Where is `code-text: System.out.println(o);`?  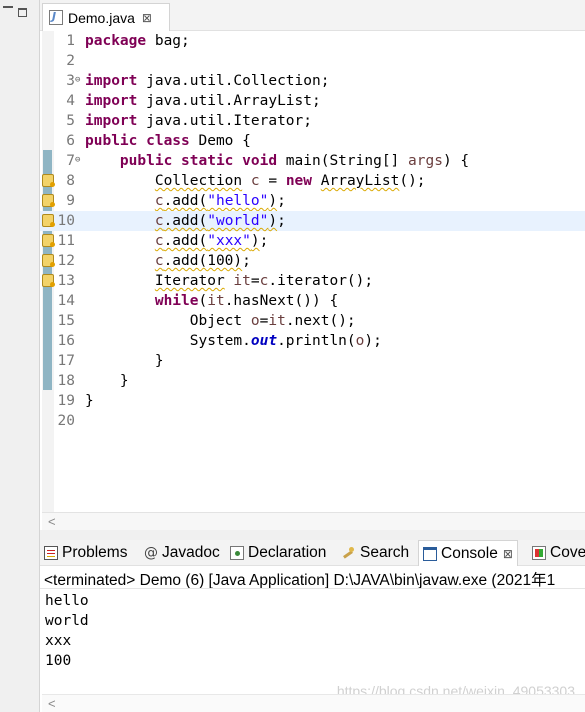
code-text: System.out.println(o); is located at coordinates (233, 341).